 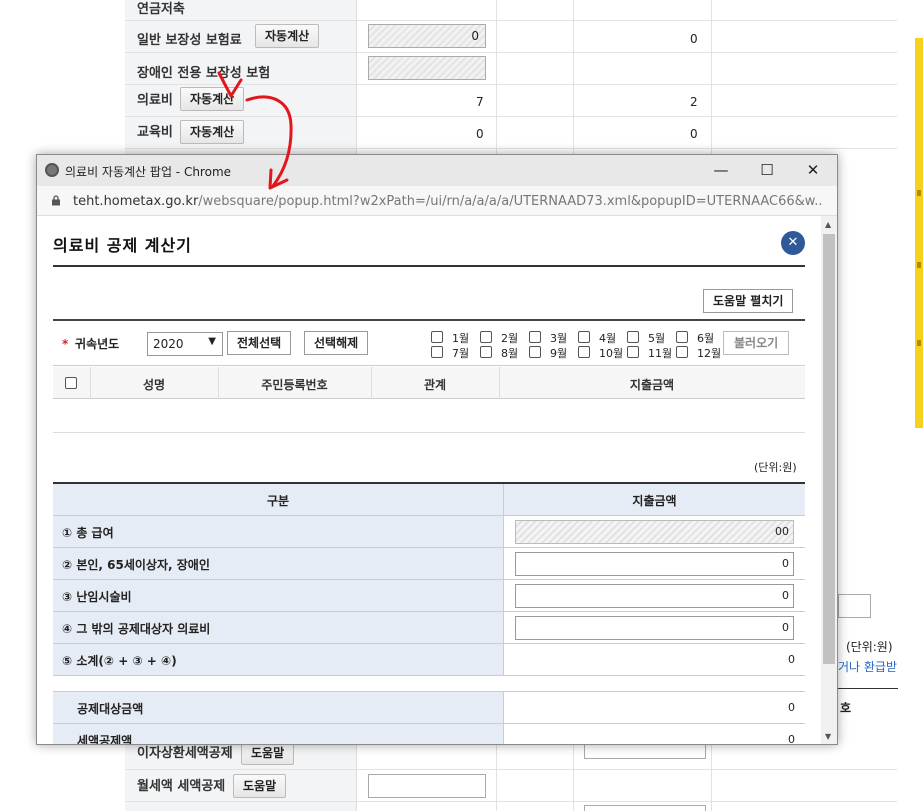 What do you see at coordinates (721, 170) in the screenshot?
I see `minimize-icon: —` at bounding box center [721, 170].